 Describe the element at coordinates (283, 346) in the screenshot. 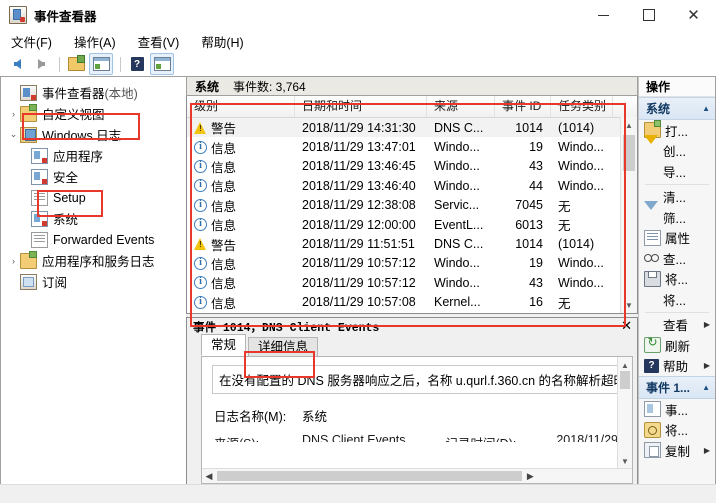

I see `tab-details: 详细信息` at that location.